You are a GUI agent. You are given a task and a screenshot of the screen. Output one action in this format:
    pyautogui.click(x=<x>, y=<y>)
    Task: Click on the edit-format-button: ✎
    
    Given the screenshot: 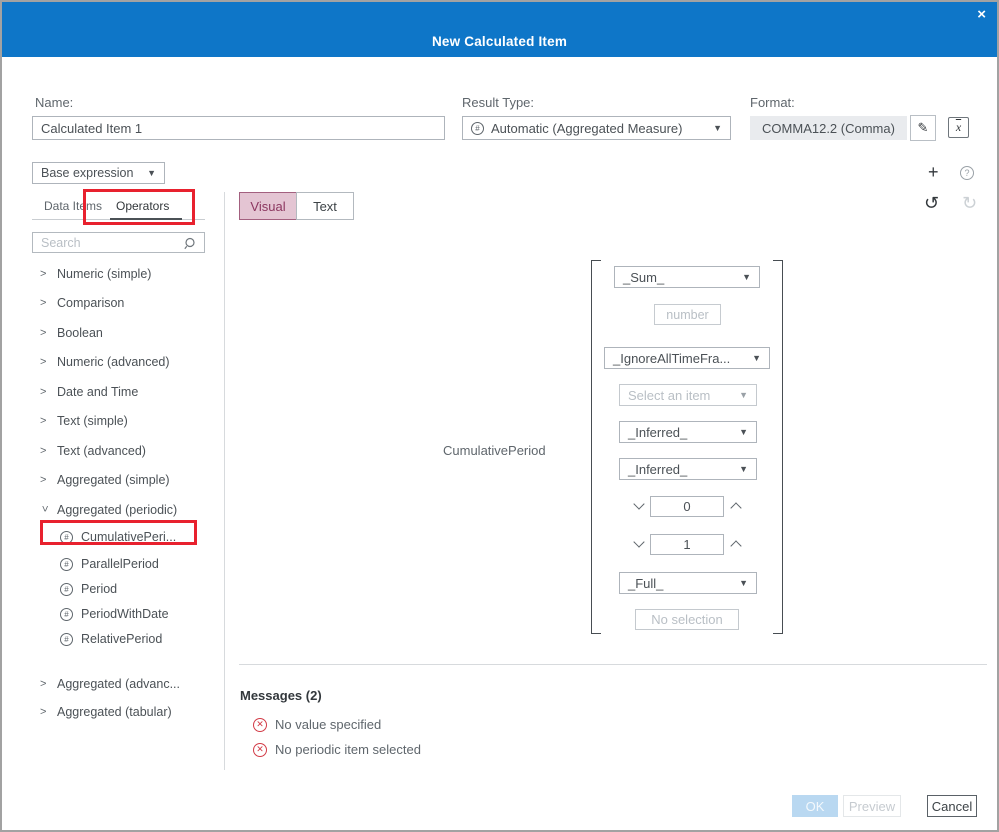 What is the action you would take?
    pyautogui.click(x=923, y=128)
    